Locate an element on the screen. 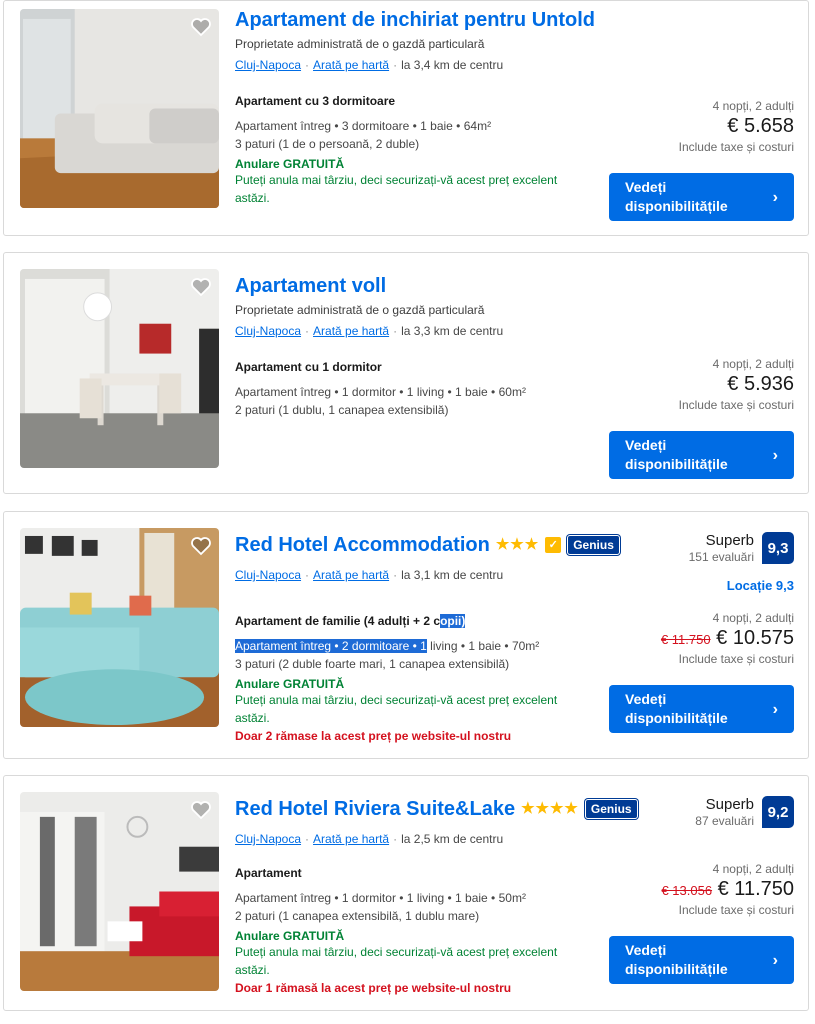  distance-text: la 3,4 km de centru is located at coordinates (452, 65).